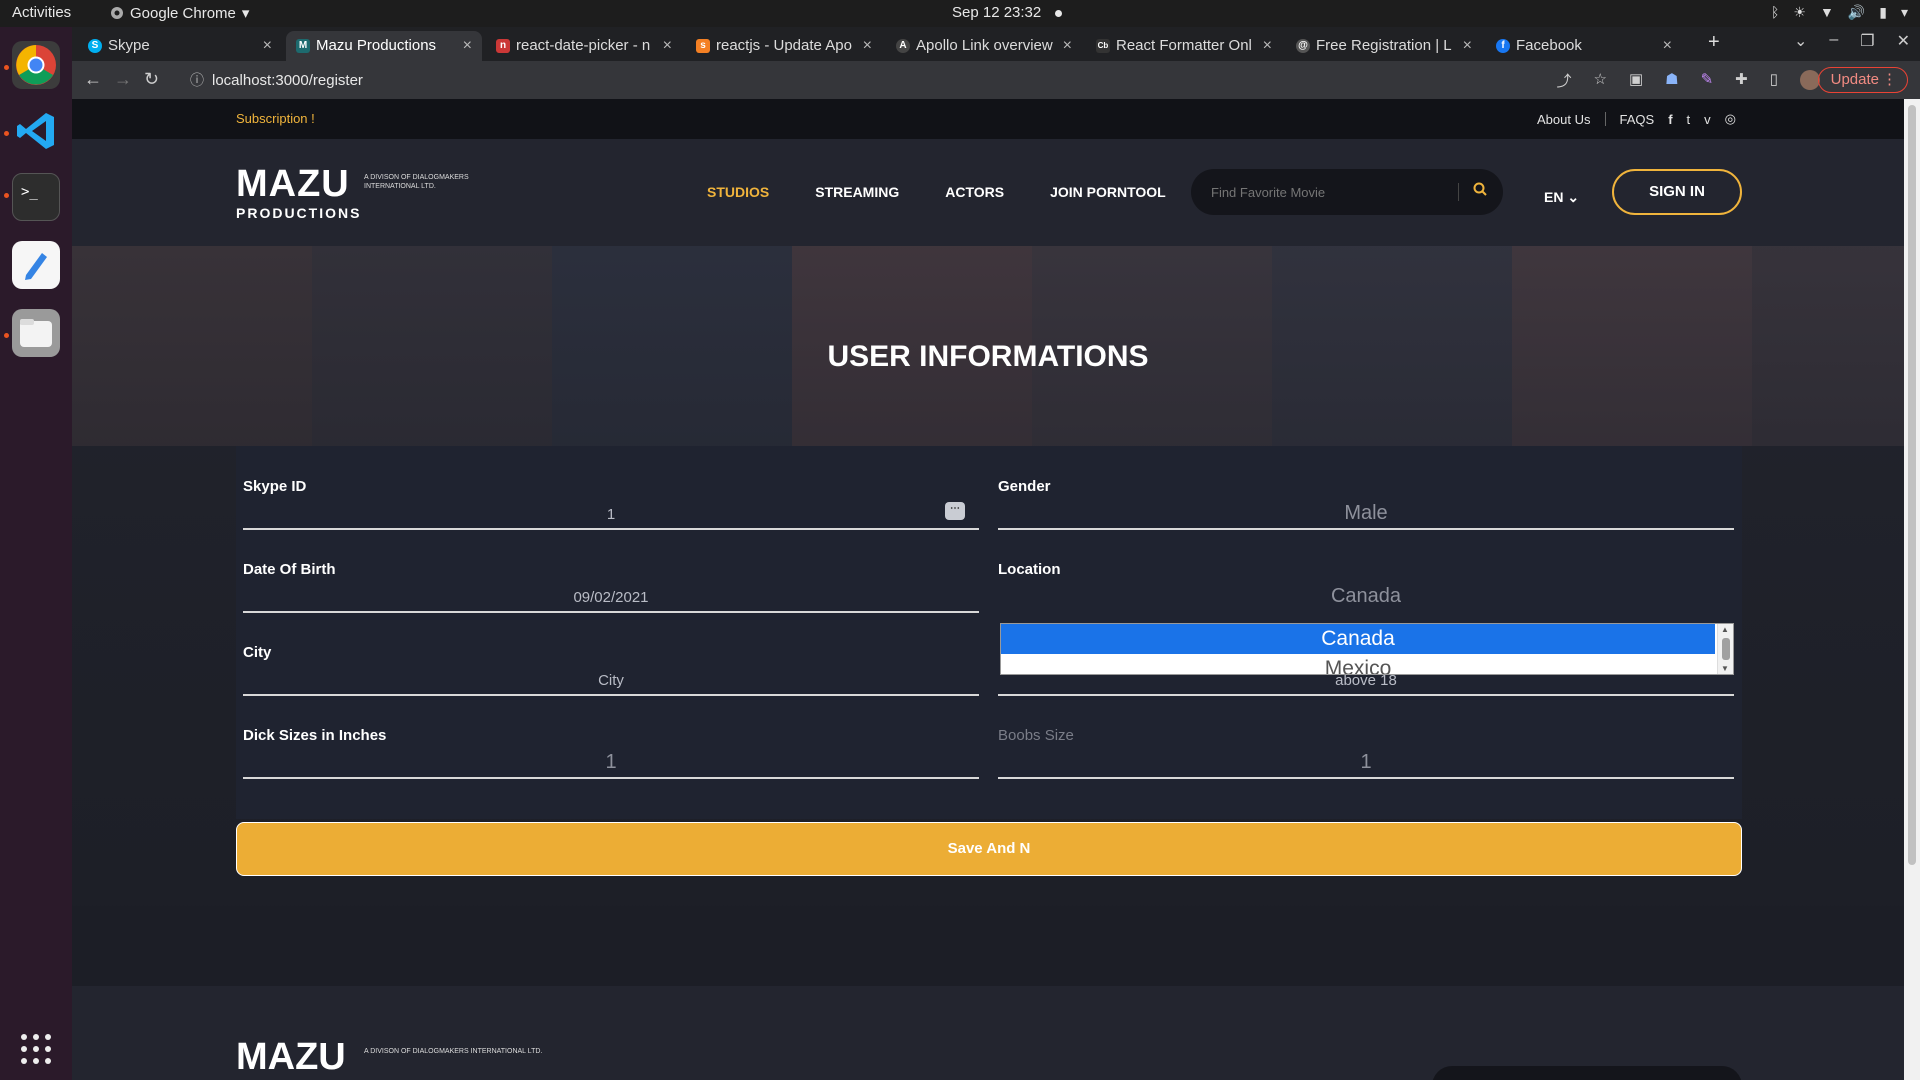  What do you see at coordinates (988, 356) in the screenshot?
I see `page-title: USER INFORMATIONS` at bounding box center [988, 356].